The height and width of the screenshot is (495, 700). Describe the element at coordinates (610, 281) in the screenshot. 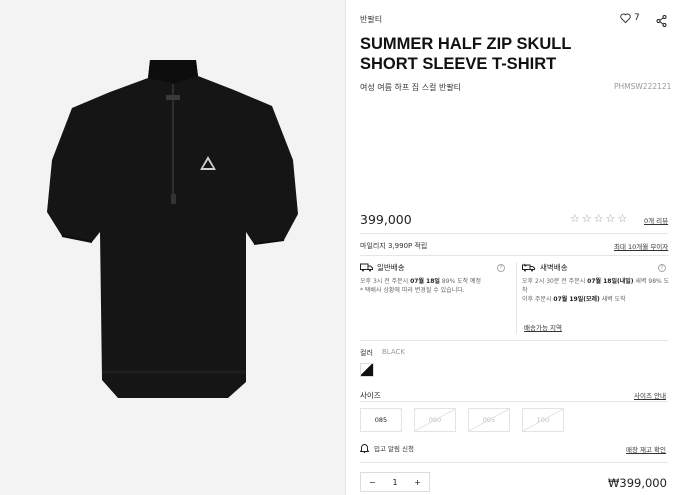

I see `shipping-date: 07월 18일(내일)` at that location.